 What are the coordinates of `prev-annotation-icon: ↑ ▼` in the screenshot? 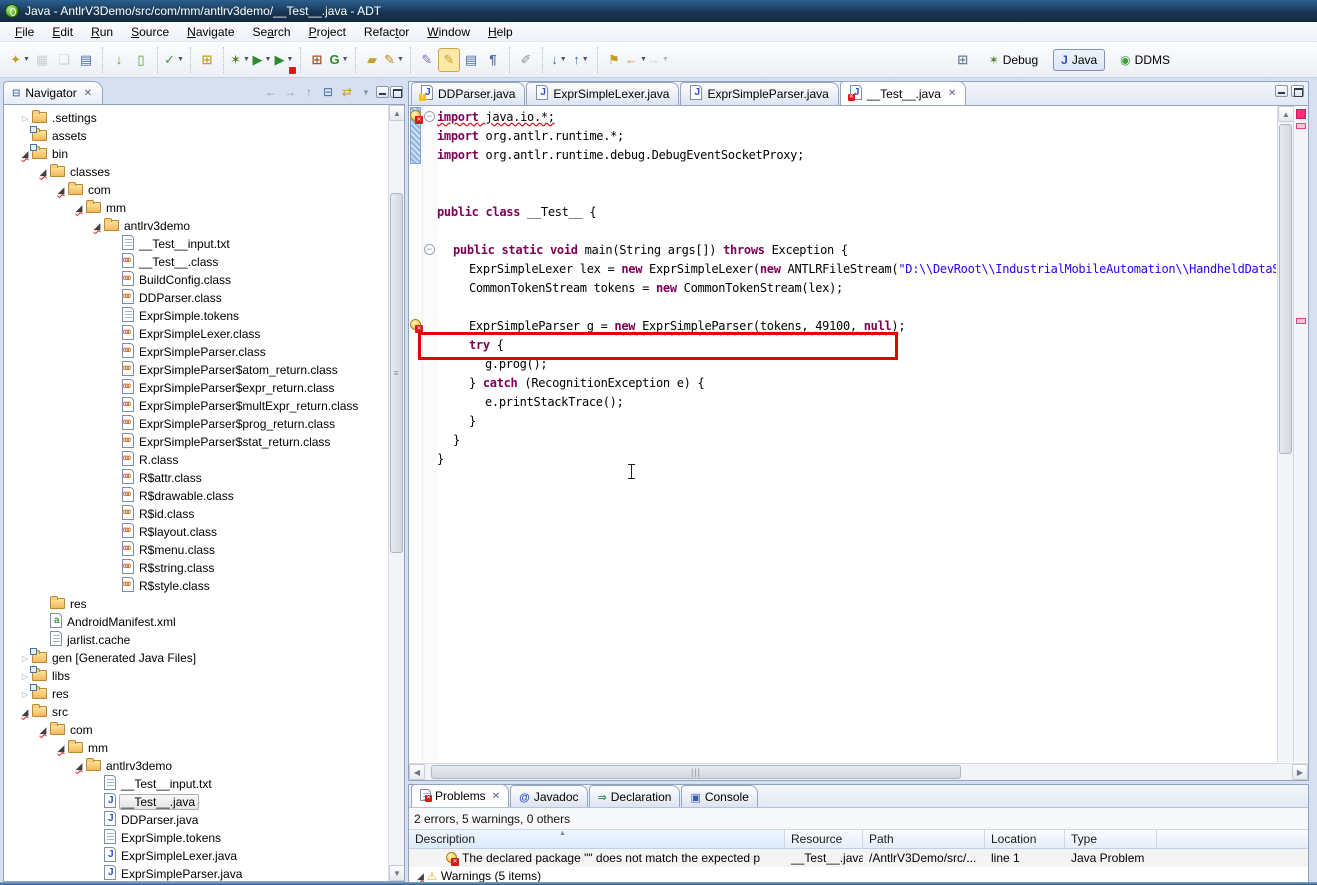 It's located at (581, 60).